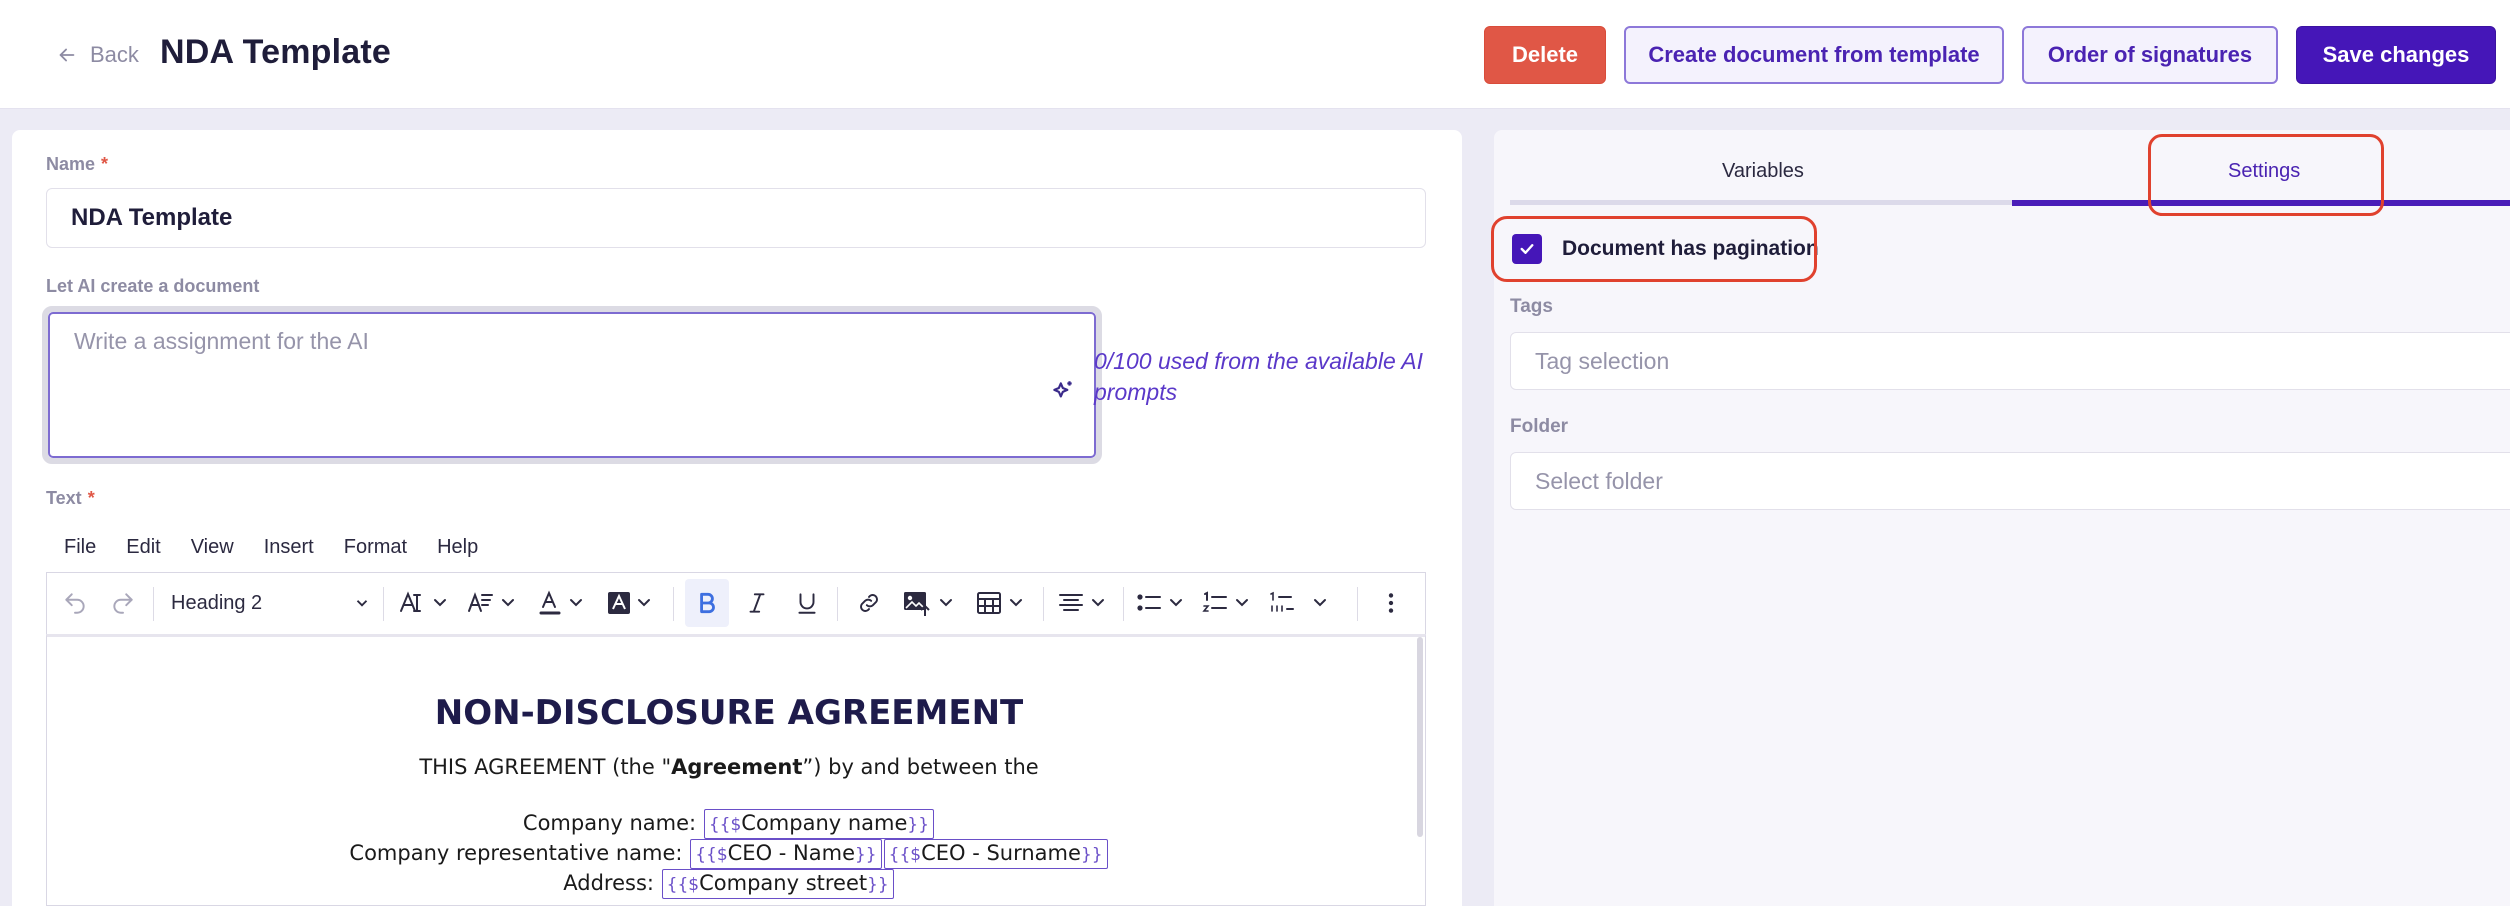 This screenshot has width=2510, height=906. I want to click on image-icon, so click(932, 603).